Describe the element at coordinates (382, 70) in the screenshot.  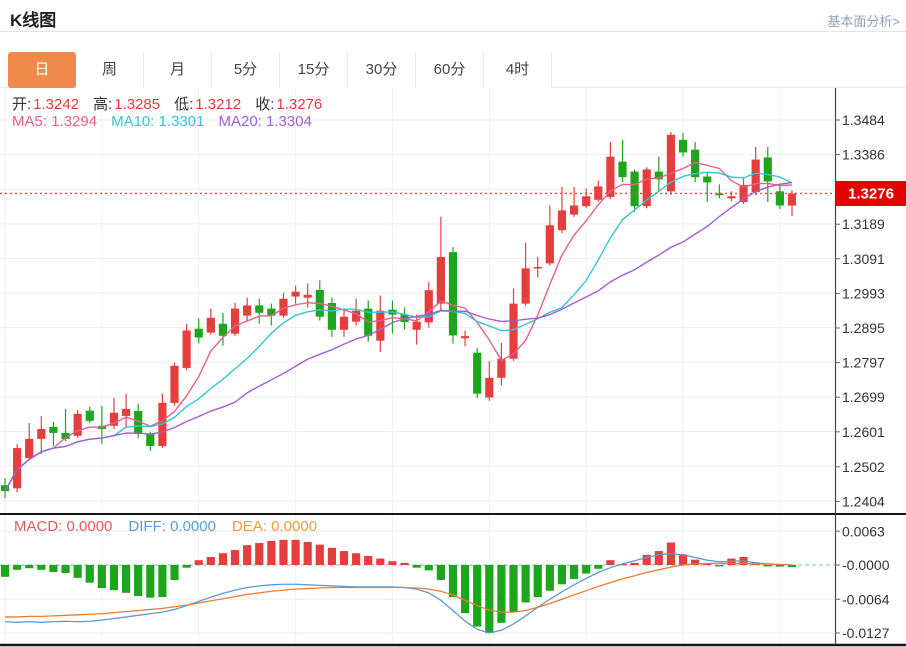
I see `interval-tab-5: 30分` at that location.